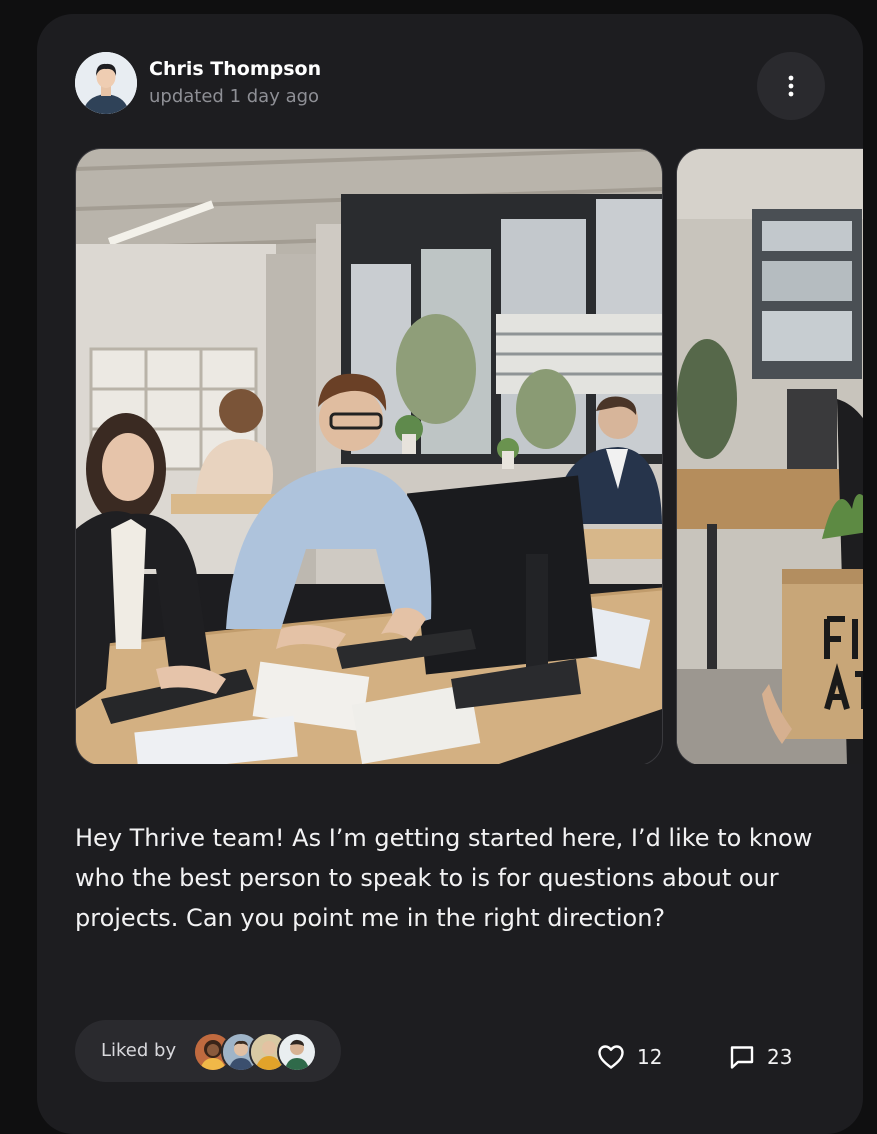 Image resolution: width=877 pixels, height=1134 pixels. What do you see at coordinates (769, 456) in the screenshot?
I see `post-image-box` at bounding box center [769, 456].